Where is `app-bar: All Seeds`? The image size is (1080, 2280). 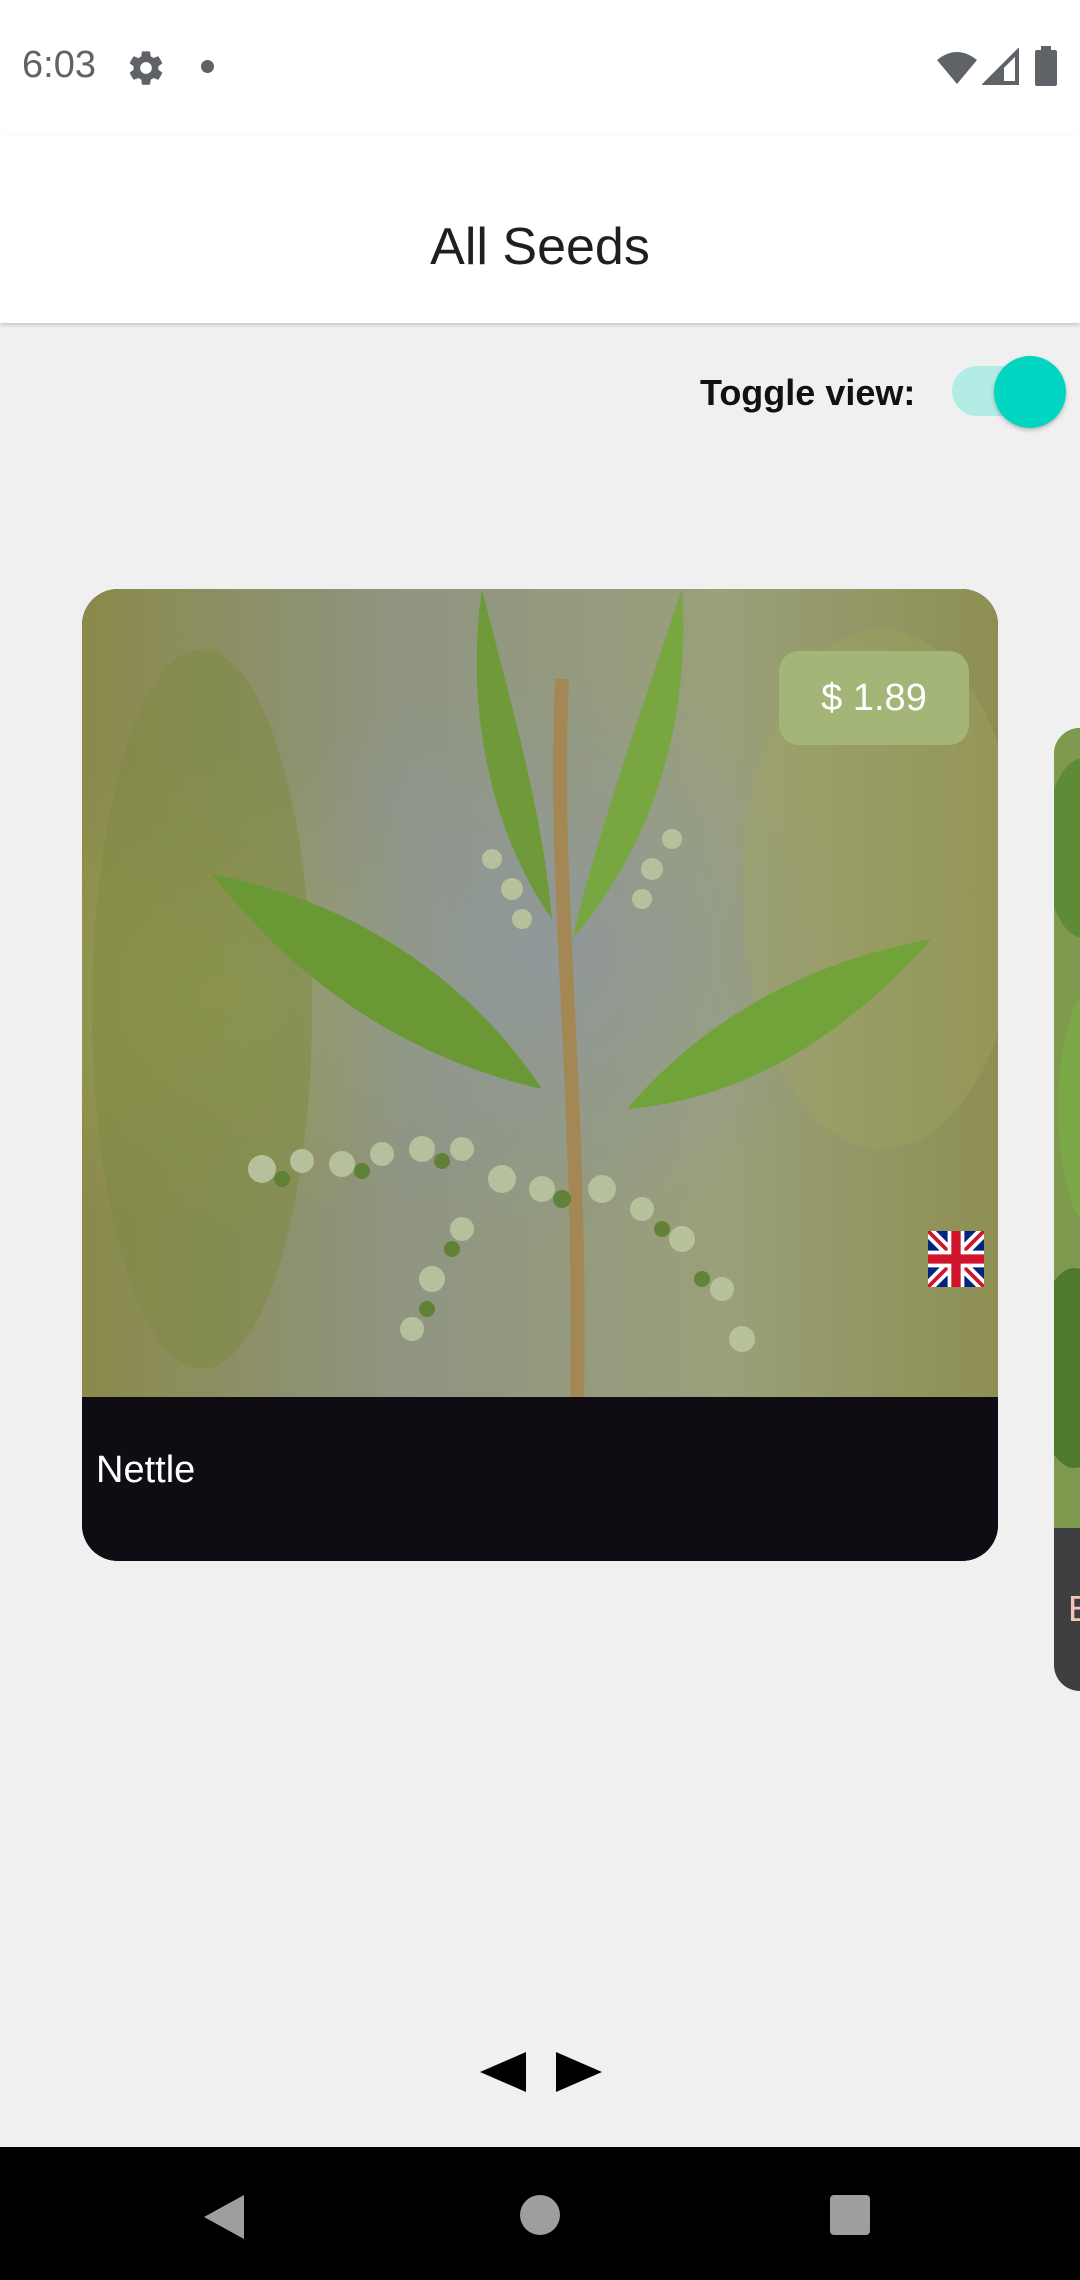
app-bar: All Seeds is located at coordinates (540, 229).